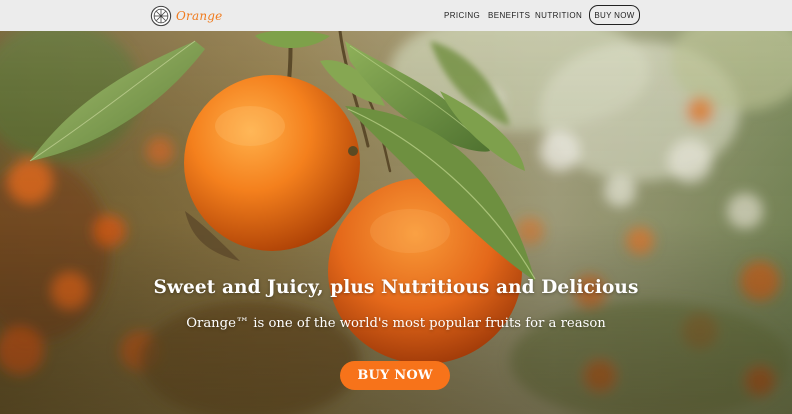  What do you see at coordinates (509, 15) in the screenshot?
I see `nav-link-benefits: BENEFITS` at bounding box center [509, 15].